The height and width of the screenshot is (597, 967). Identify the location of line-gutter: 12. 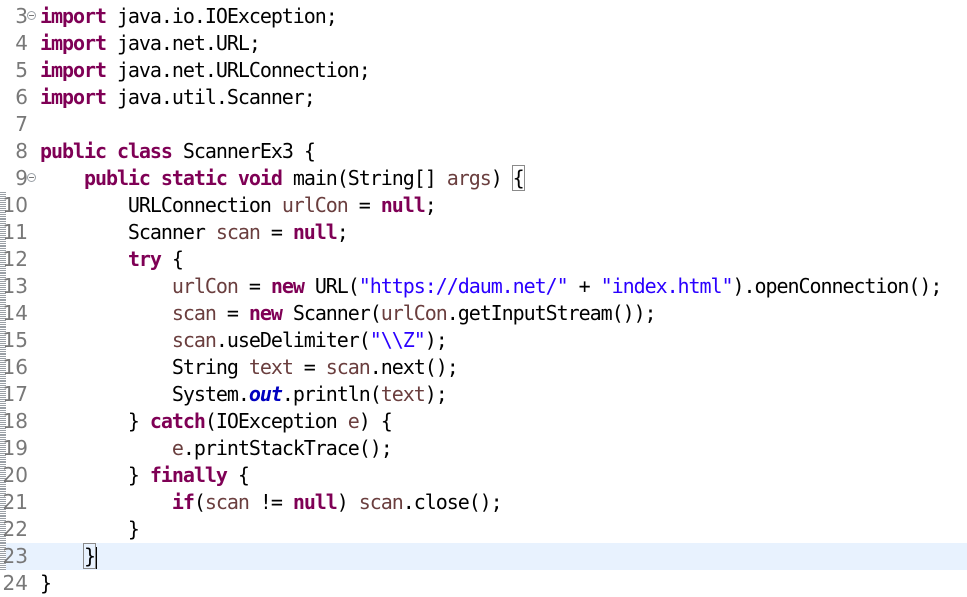
(16, 259).